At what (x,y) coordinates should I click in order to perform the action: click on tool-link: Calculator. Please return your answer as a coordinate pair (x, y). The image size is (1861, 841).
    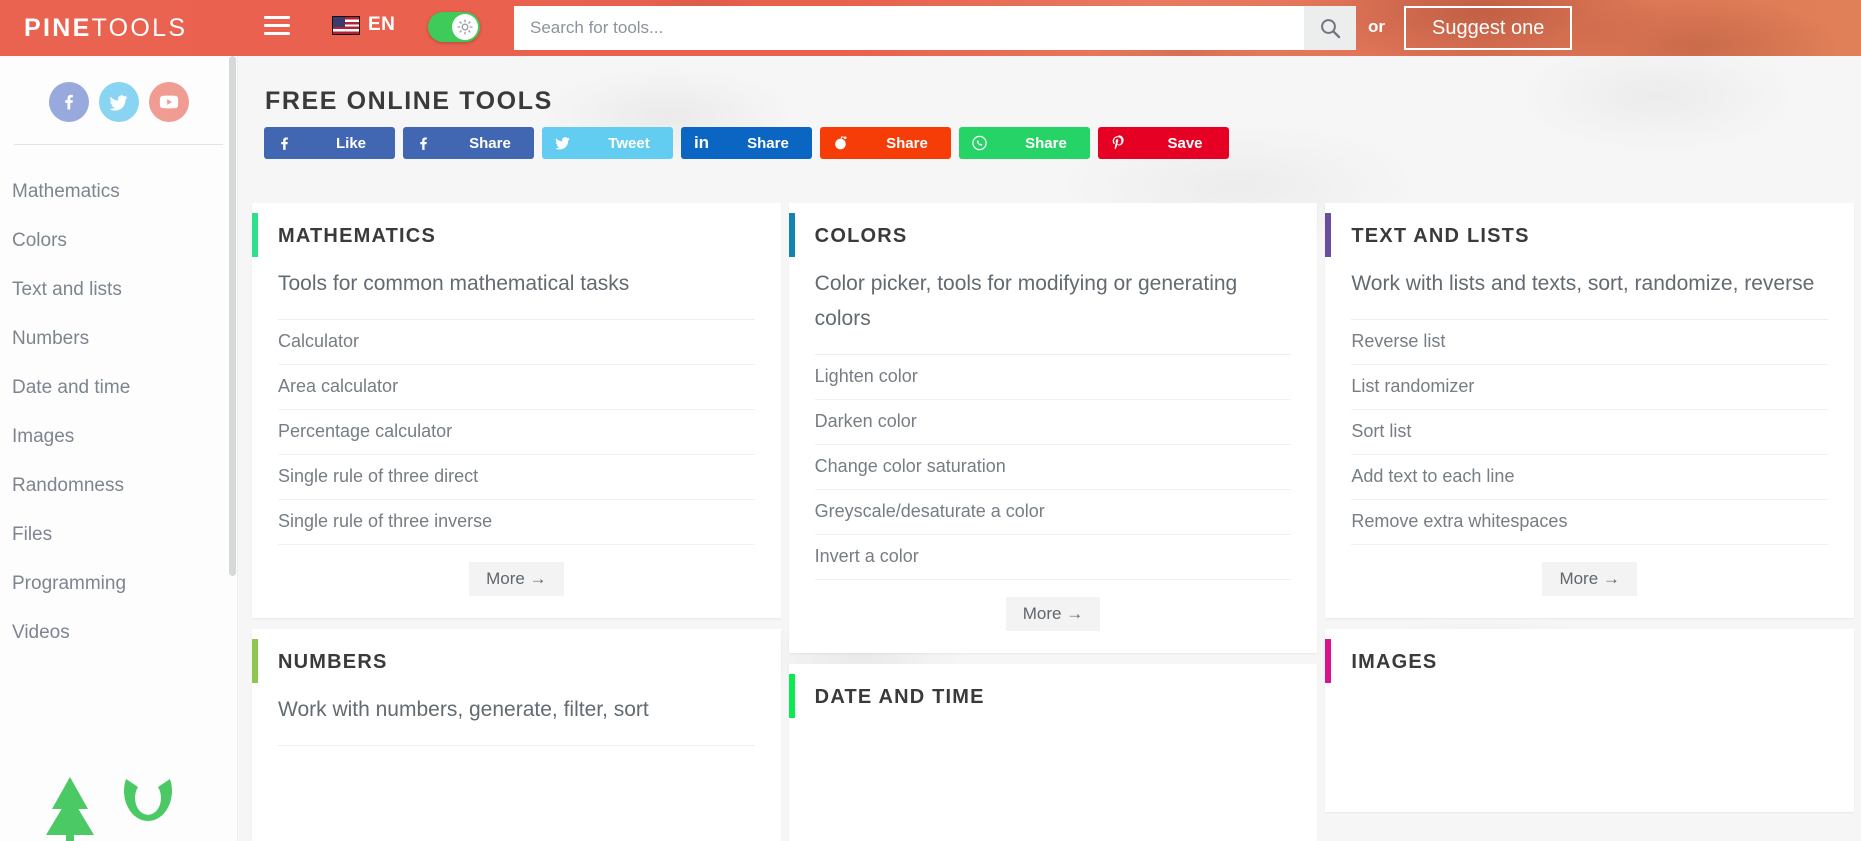
    Looking at the image, I should click on (516, 342).